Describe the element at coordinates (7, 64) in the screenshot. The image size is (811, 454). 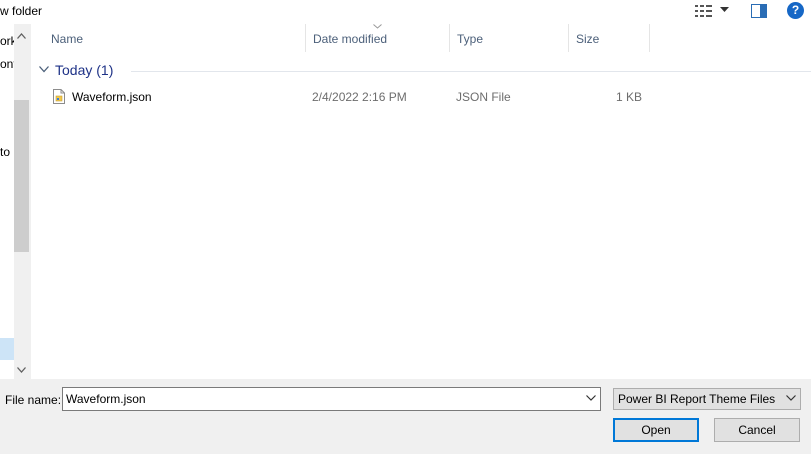
I see `nav-item-content: ont` at that location.